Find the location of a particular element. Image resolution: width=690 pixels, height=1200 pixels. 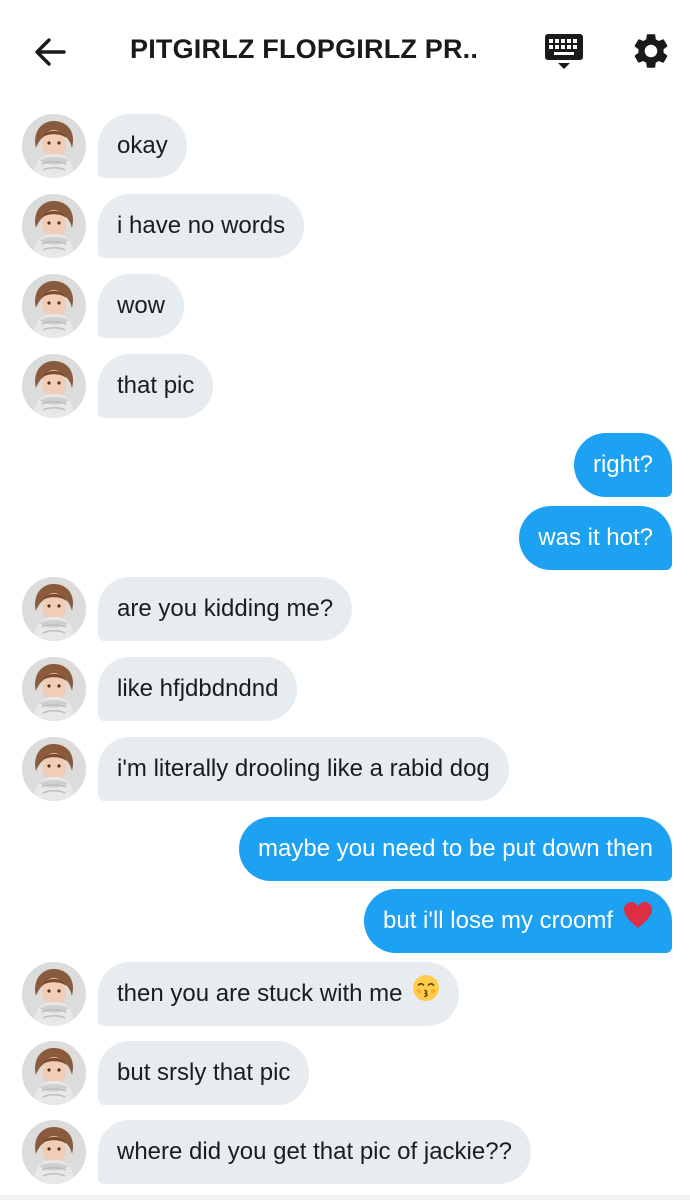

message-bubble-incoming: i'm literally drooling like a rabid dog is located at coordinates (303, 769).